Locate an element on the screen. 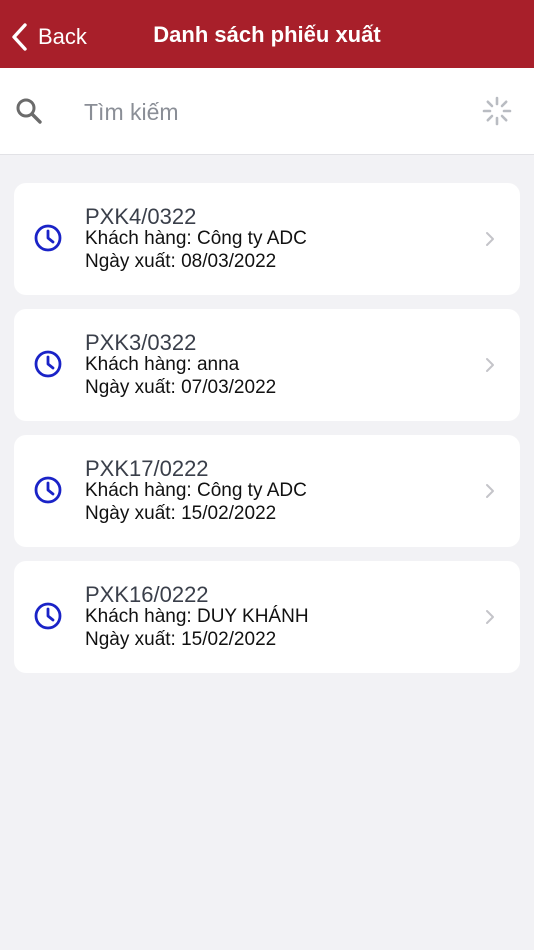 This screenshot has width=534, height=950. navigation-bar: Back Danh sách phiếu xuất is located at coordinates (267, 34).